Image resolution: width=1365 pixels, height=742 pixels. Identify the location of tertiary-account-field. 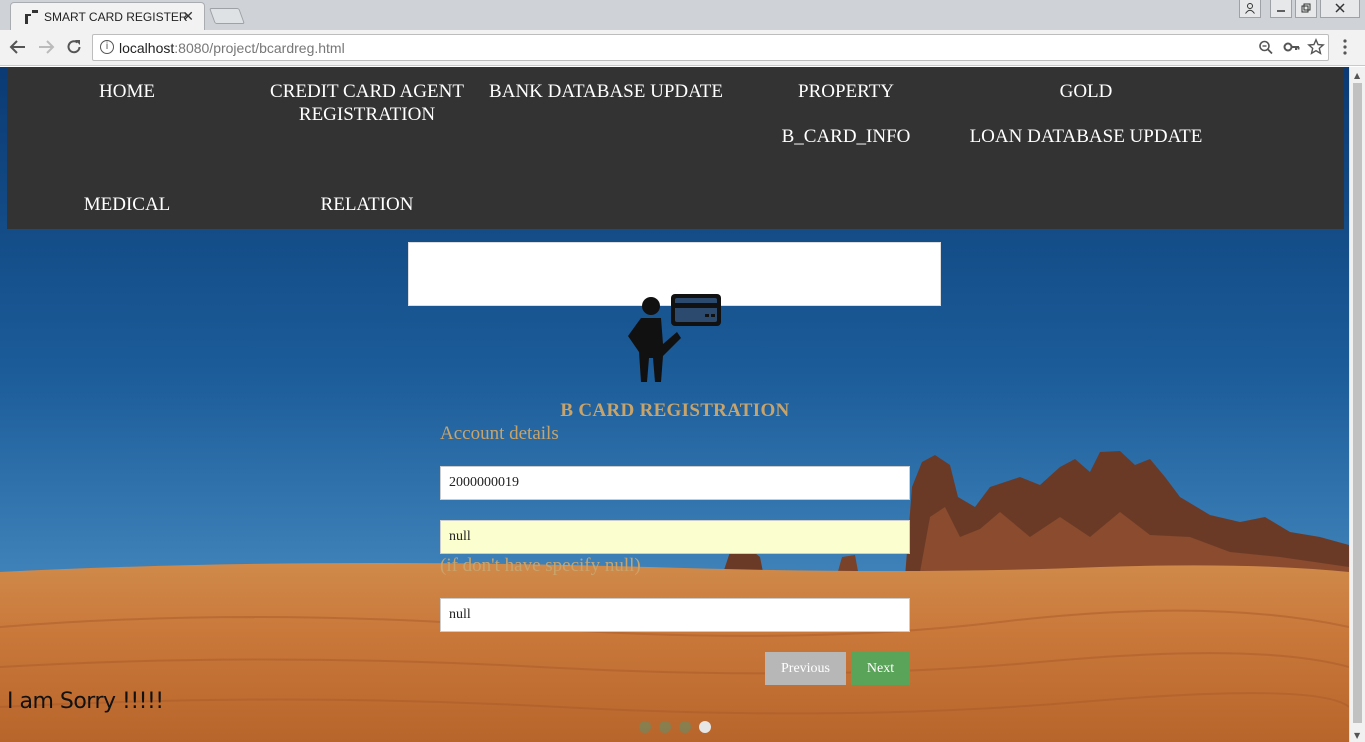
(675, 615).